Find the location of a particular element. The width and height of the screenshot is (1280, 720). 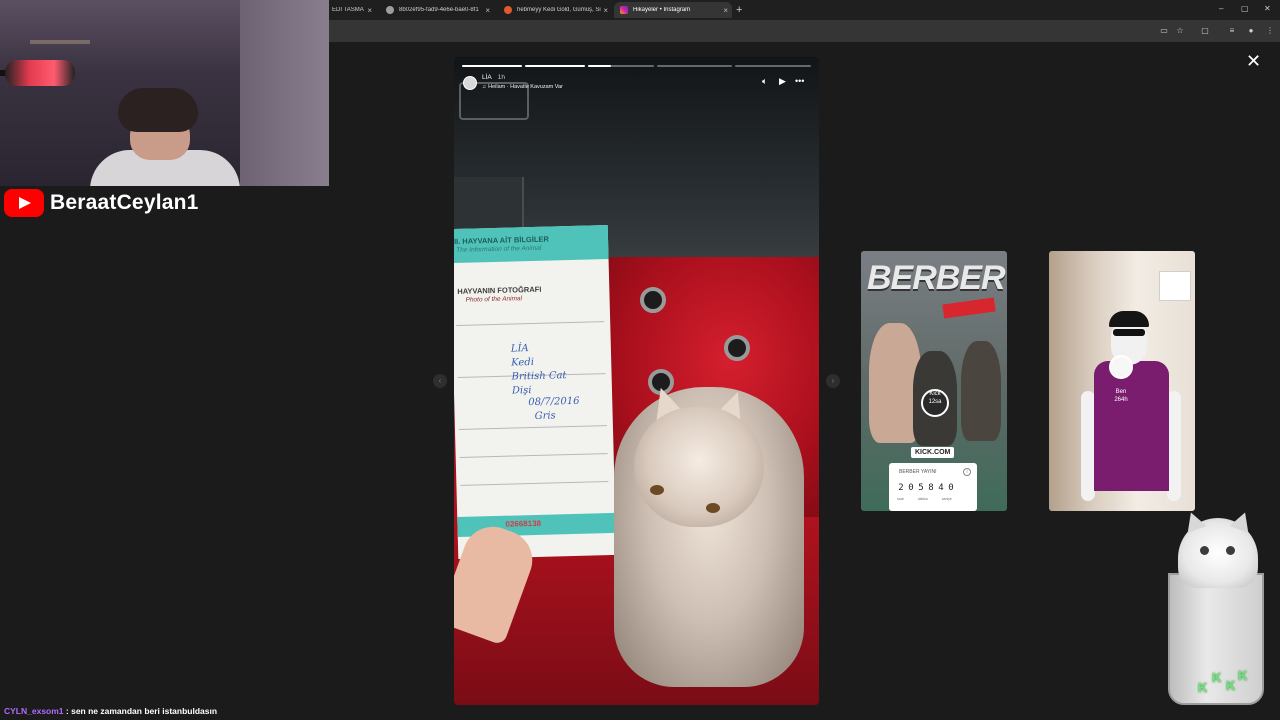

tab-instagram-stories: Hikayeler • Instagram × is located at coordinates (673, 10).